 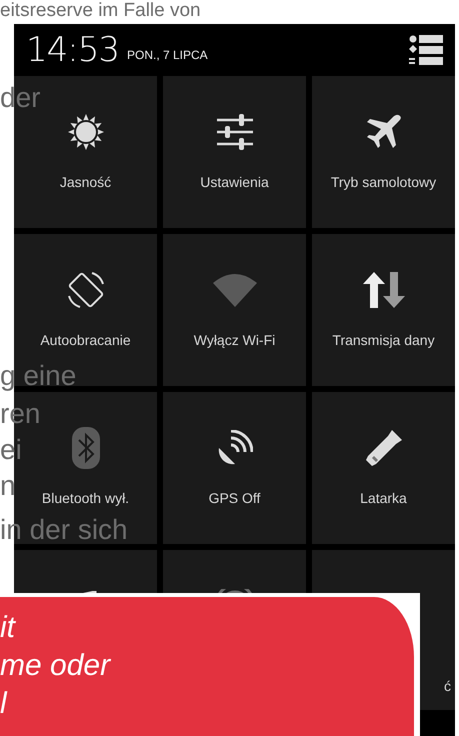 I want to click on tile-label: Wyłącz Wi-Fi, so click(x=235, y=340).